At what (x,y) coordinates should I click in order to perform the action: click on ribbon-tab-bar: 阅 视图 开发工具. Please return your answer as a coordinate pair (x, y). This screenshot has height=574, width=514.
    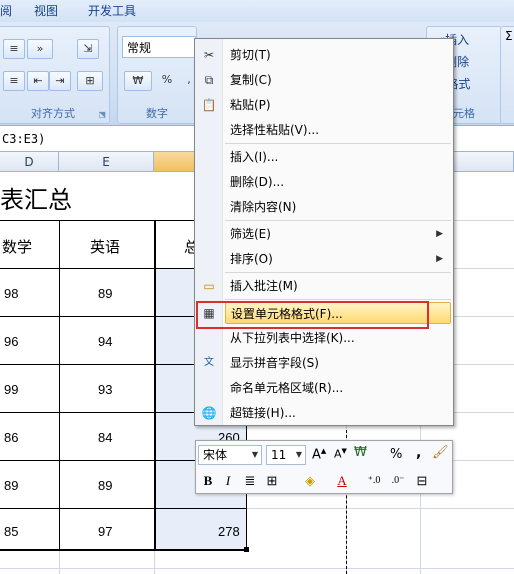
    Looking at the image, I should click on (257, 11).